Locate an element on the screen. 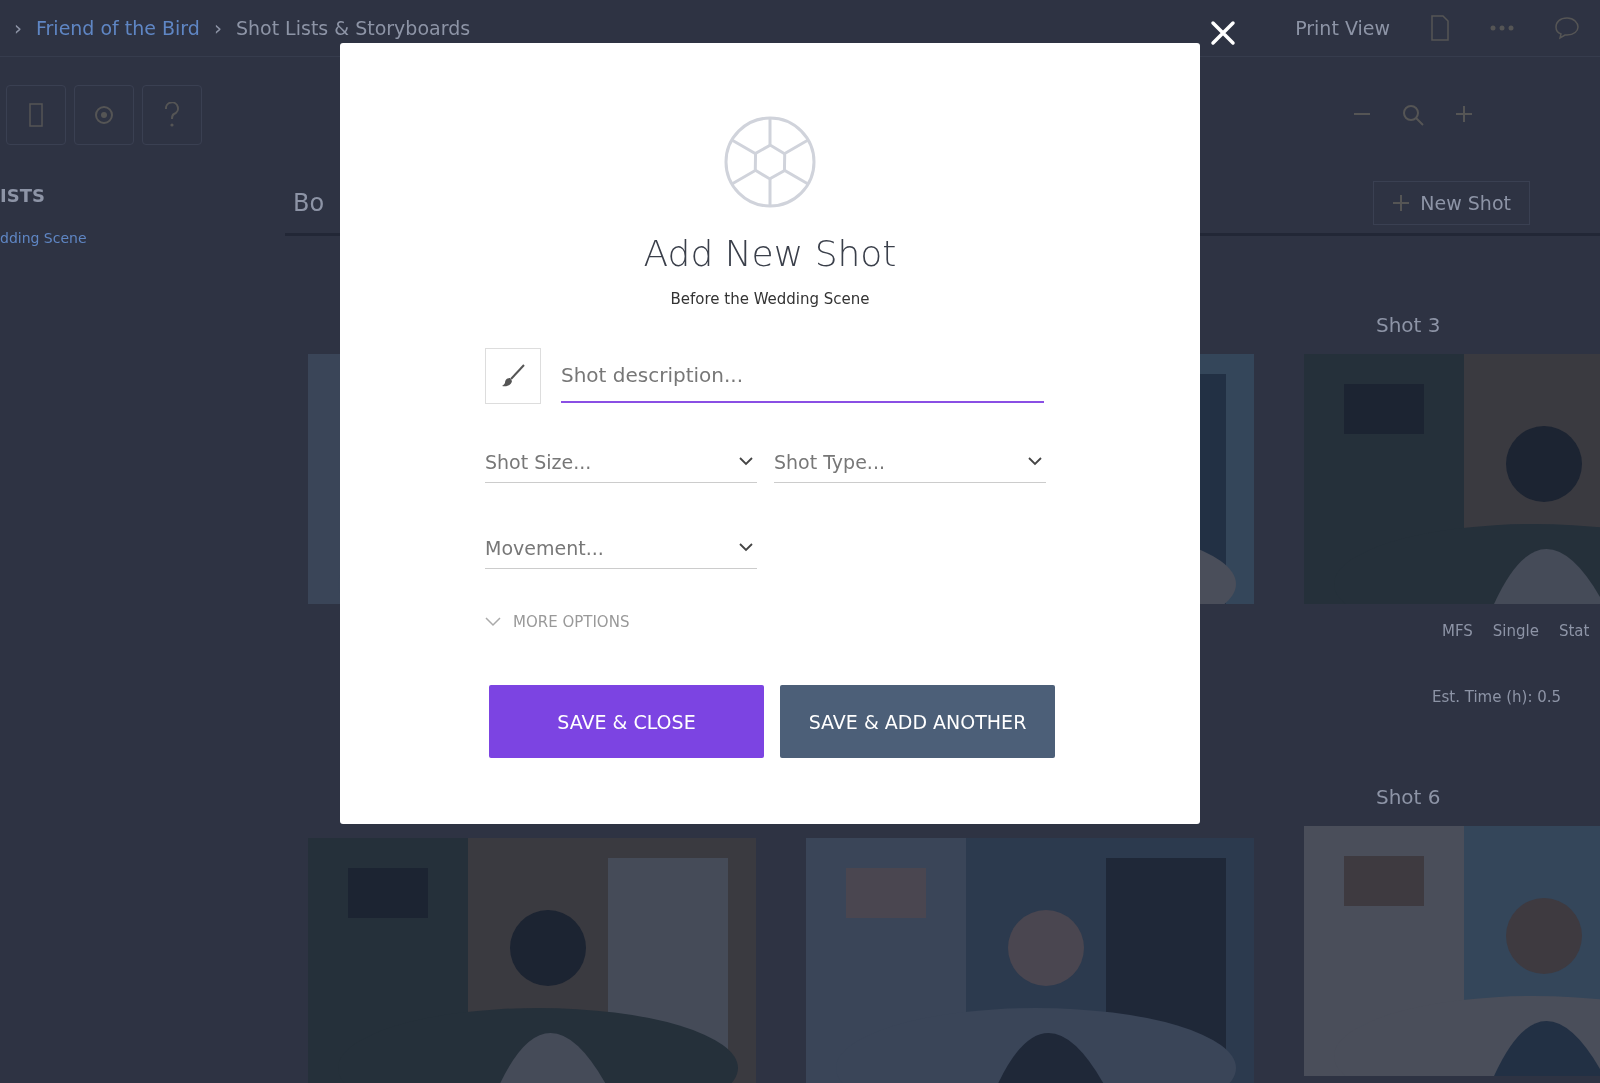  panel-icon is located at coordinates (36, 115).